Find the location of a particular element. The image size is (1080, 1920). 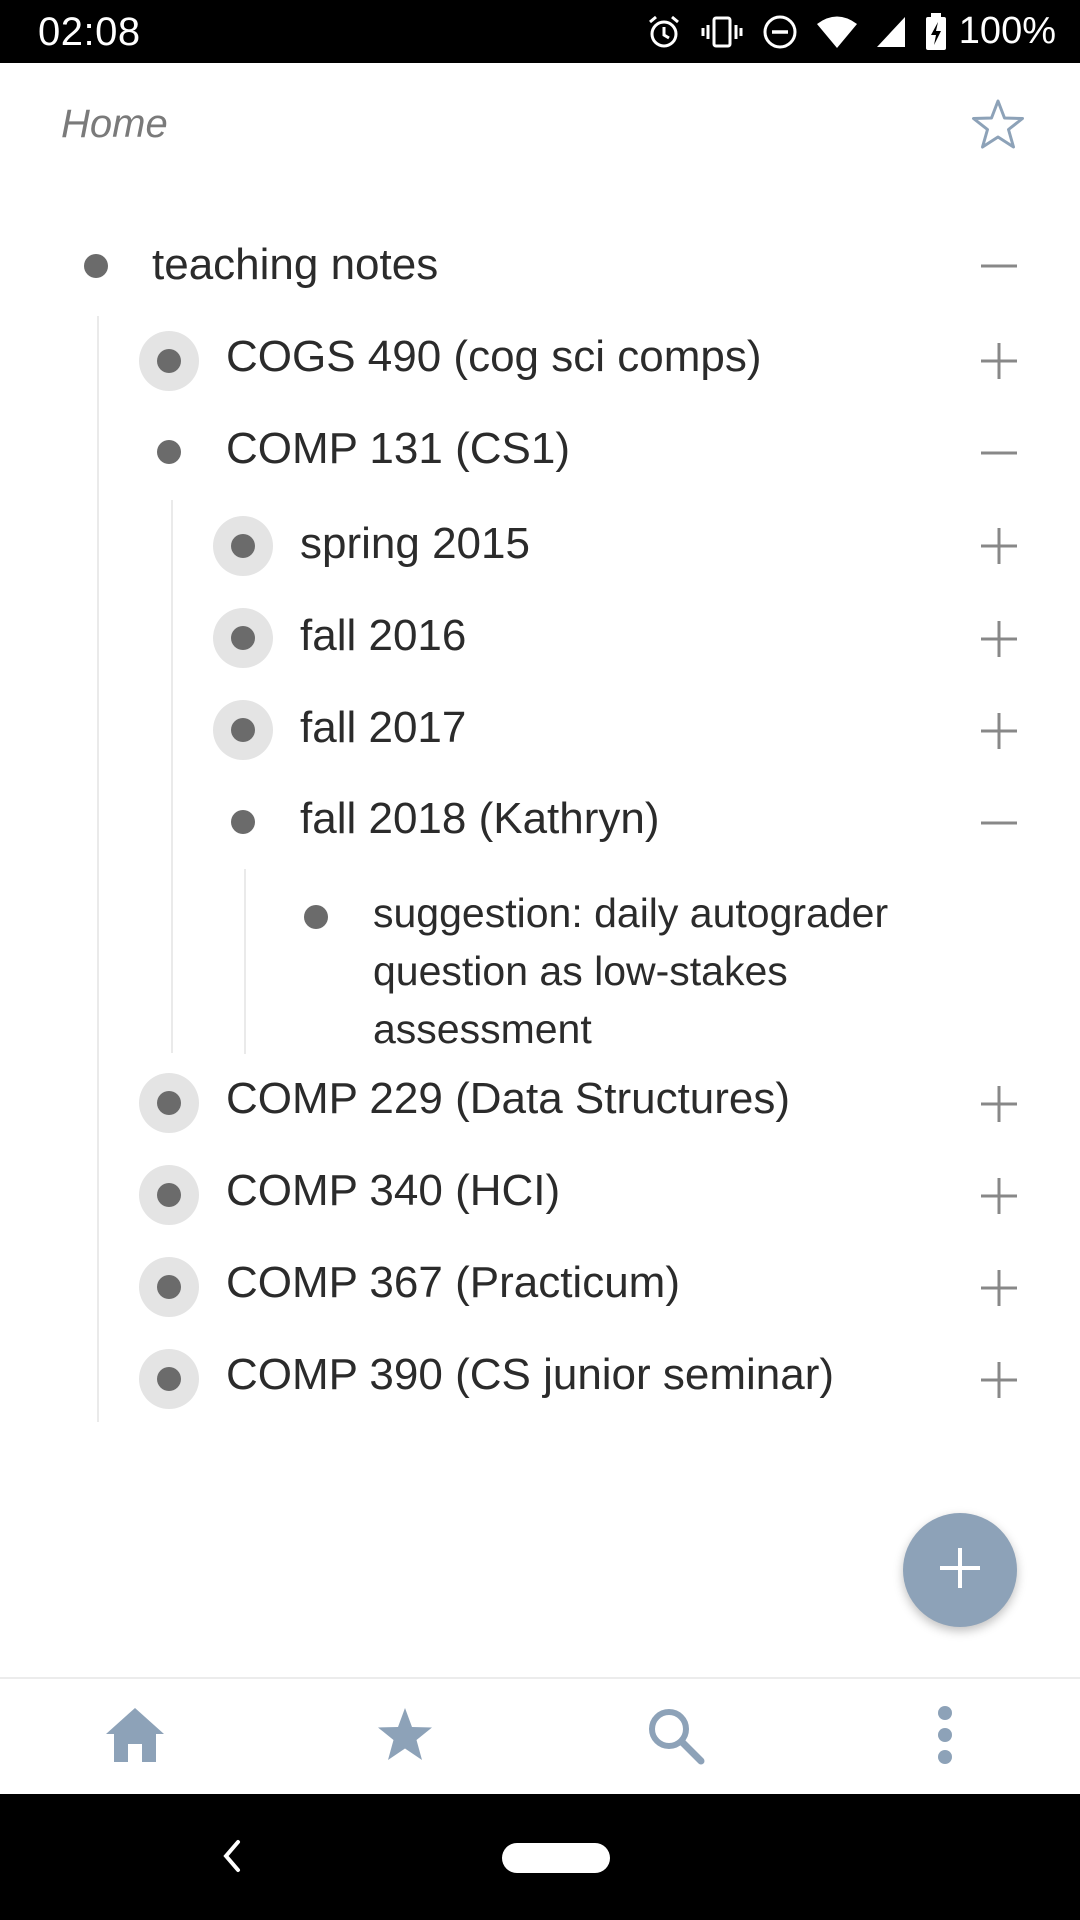

outline-item-label: fall 2018 (Kathryn) is located at coordinates (480, 819).